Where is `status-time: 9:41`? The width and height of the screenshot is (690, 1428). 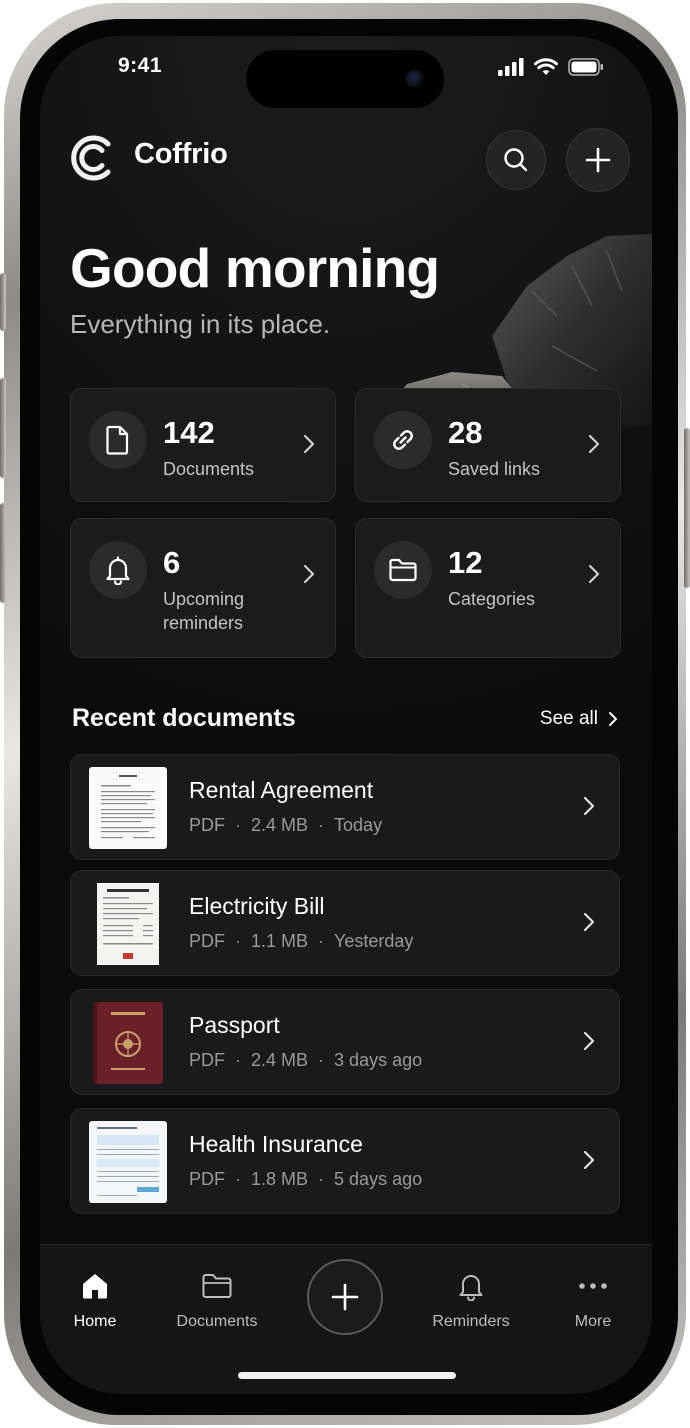
status-time: 9:41 is located at coordinates (140, 65).